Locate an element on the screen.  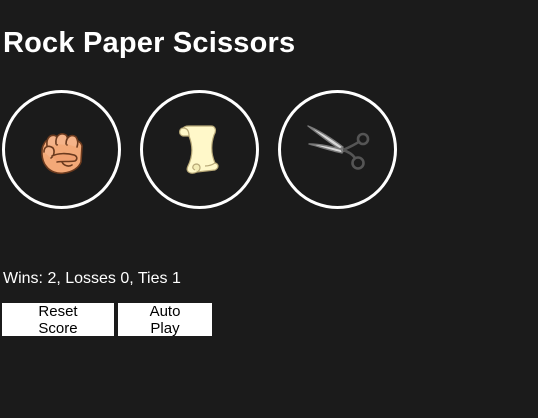
control-buttons: Reset Score Auto Play is located at coordinates (107, 320).